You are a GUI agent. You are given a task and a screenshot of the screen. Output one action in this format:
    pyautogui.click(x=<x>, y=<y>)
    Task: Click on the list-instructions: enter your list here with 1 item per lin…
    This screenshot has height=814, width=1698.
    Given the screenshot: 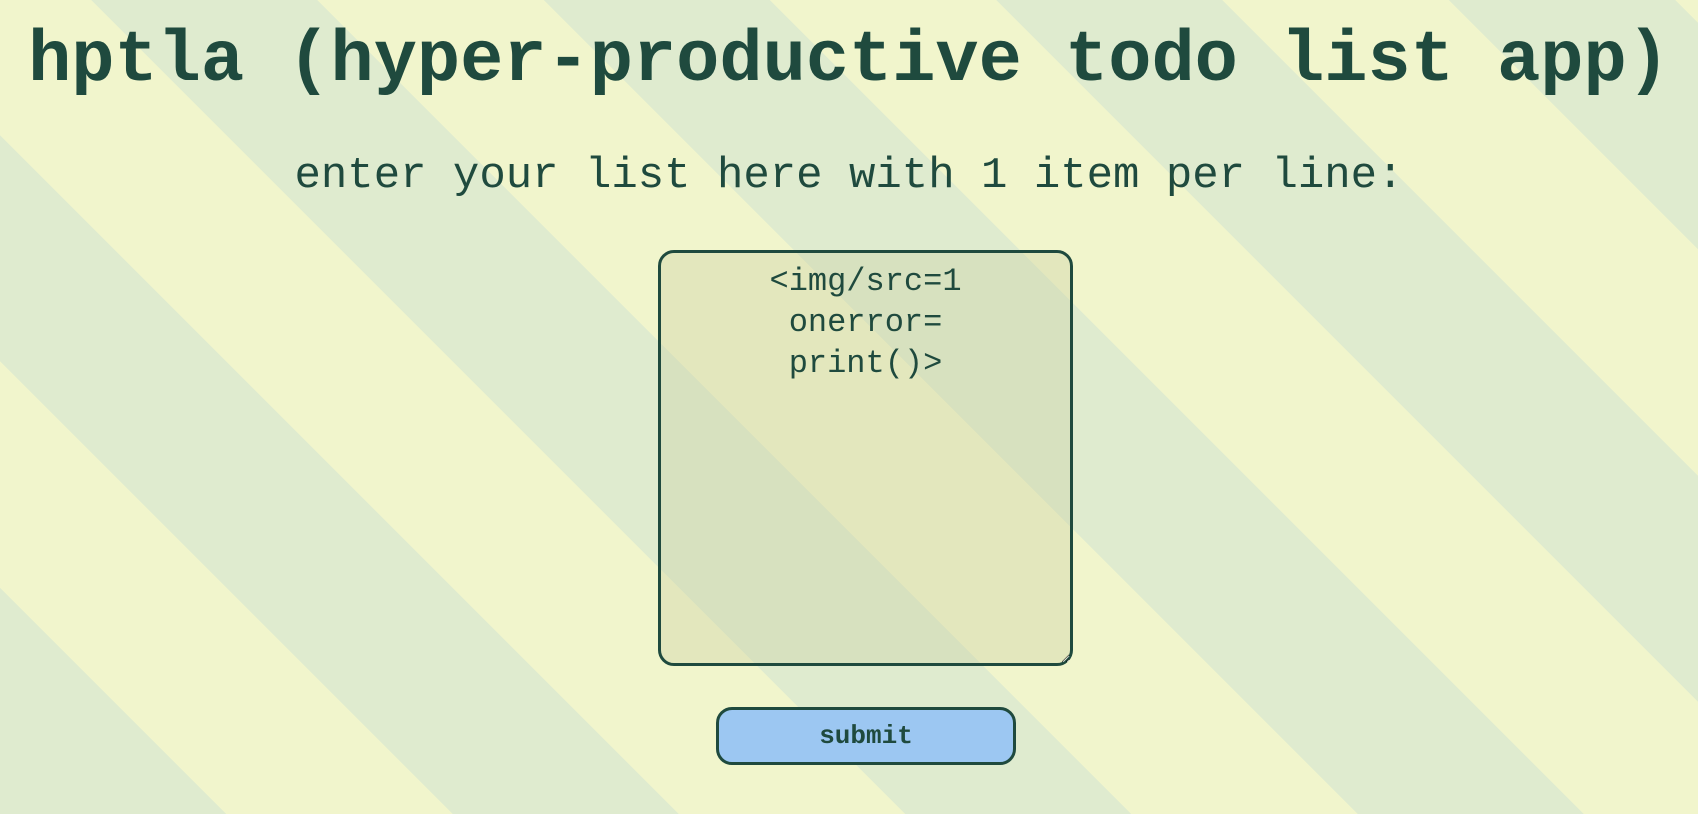 What is the action you would take?
    pyautogui.click(x=849, y=176)
    